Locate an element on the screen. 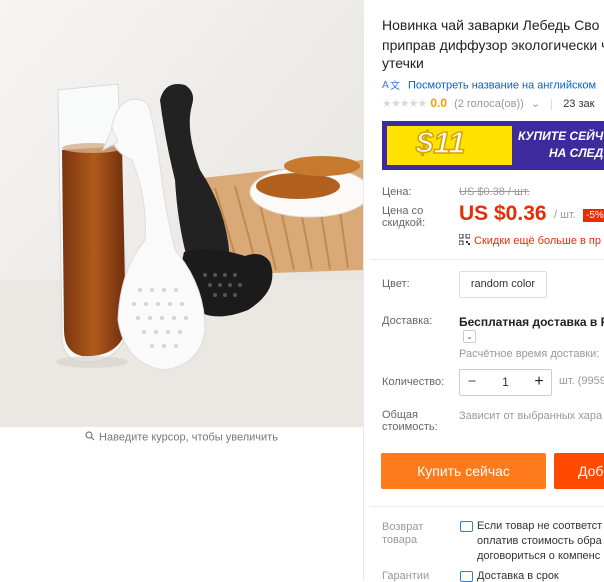  return-label: Возврат товара is located at coordinates (402, 534).